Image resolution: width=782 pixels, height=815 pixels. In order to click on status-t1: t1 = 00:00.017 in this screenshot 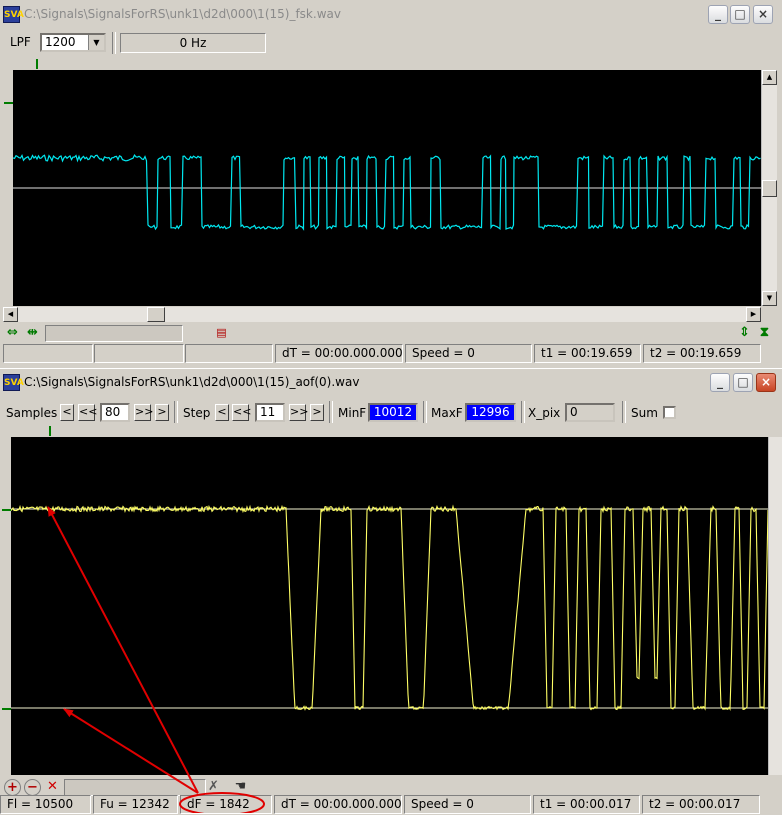, I will do `click(586, 804)`.